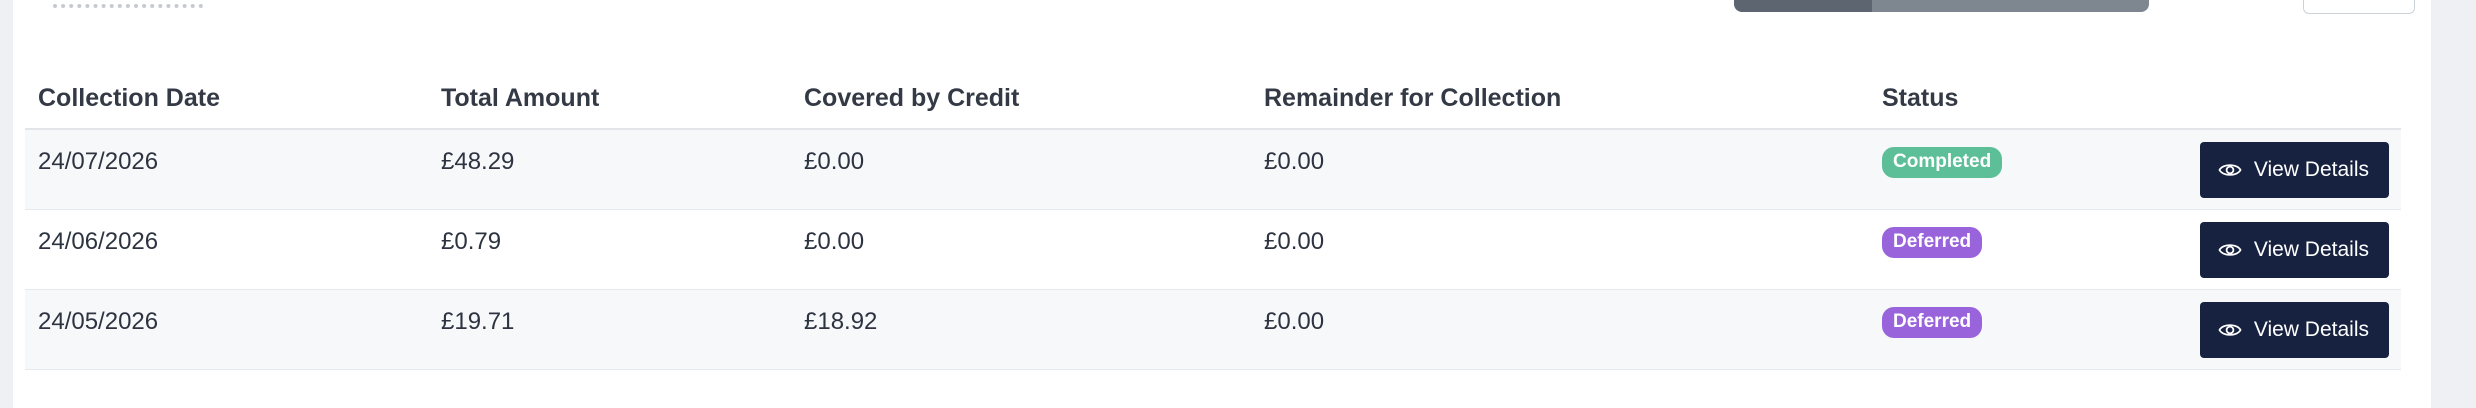  Describe the element at coordinates (478, 321) in the screenshot. I see `total-amount-text: £19.71` at that location.